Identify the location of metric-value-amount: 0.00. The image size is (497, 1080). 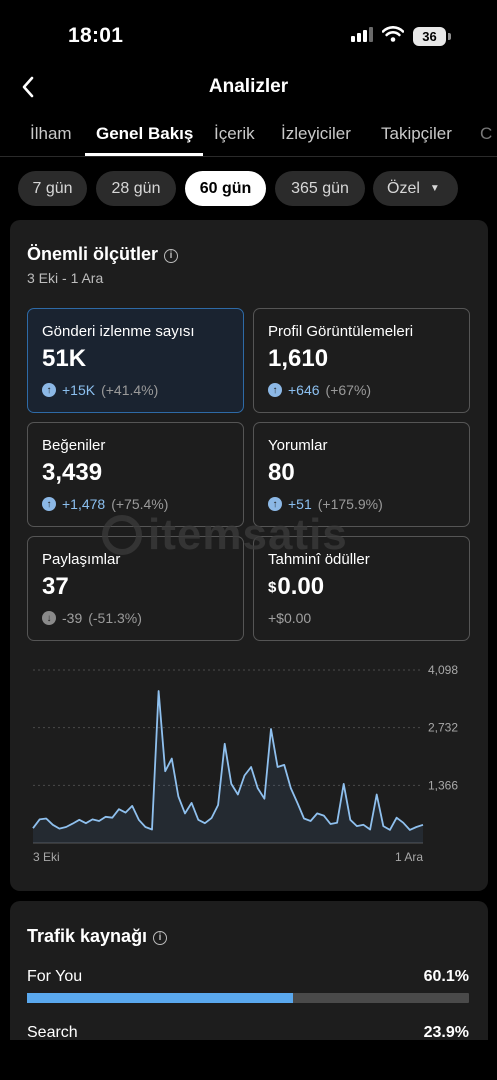
(301, 586).